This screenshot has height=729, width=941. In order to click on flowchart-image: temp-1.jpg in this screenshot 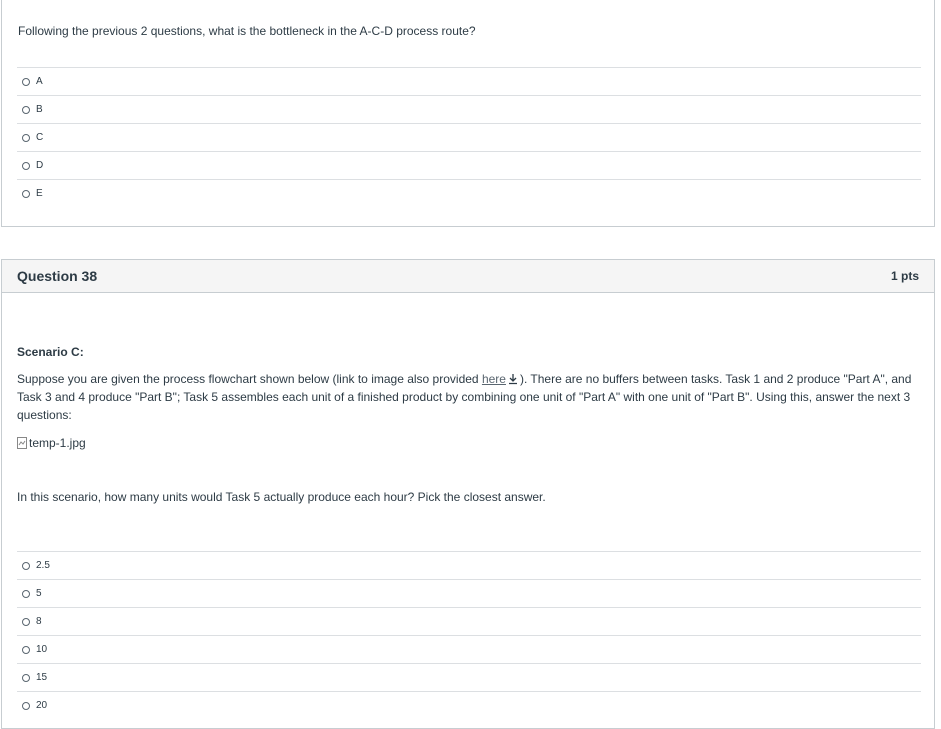, I will do `click(467, 443)`.